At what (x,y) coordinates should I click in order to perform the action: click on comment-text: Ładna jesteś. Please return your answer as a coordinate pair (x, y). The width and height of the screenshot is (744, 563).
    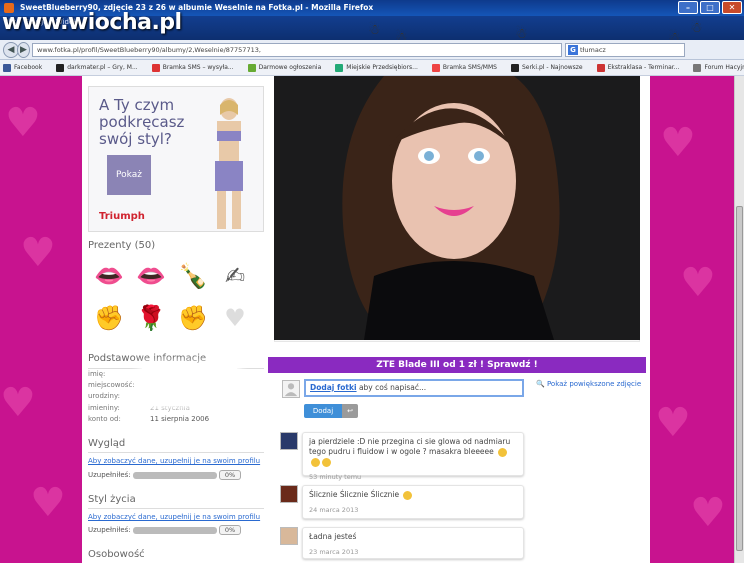
    Looking at the image, I should click on (333, 536).